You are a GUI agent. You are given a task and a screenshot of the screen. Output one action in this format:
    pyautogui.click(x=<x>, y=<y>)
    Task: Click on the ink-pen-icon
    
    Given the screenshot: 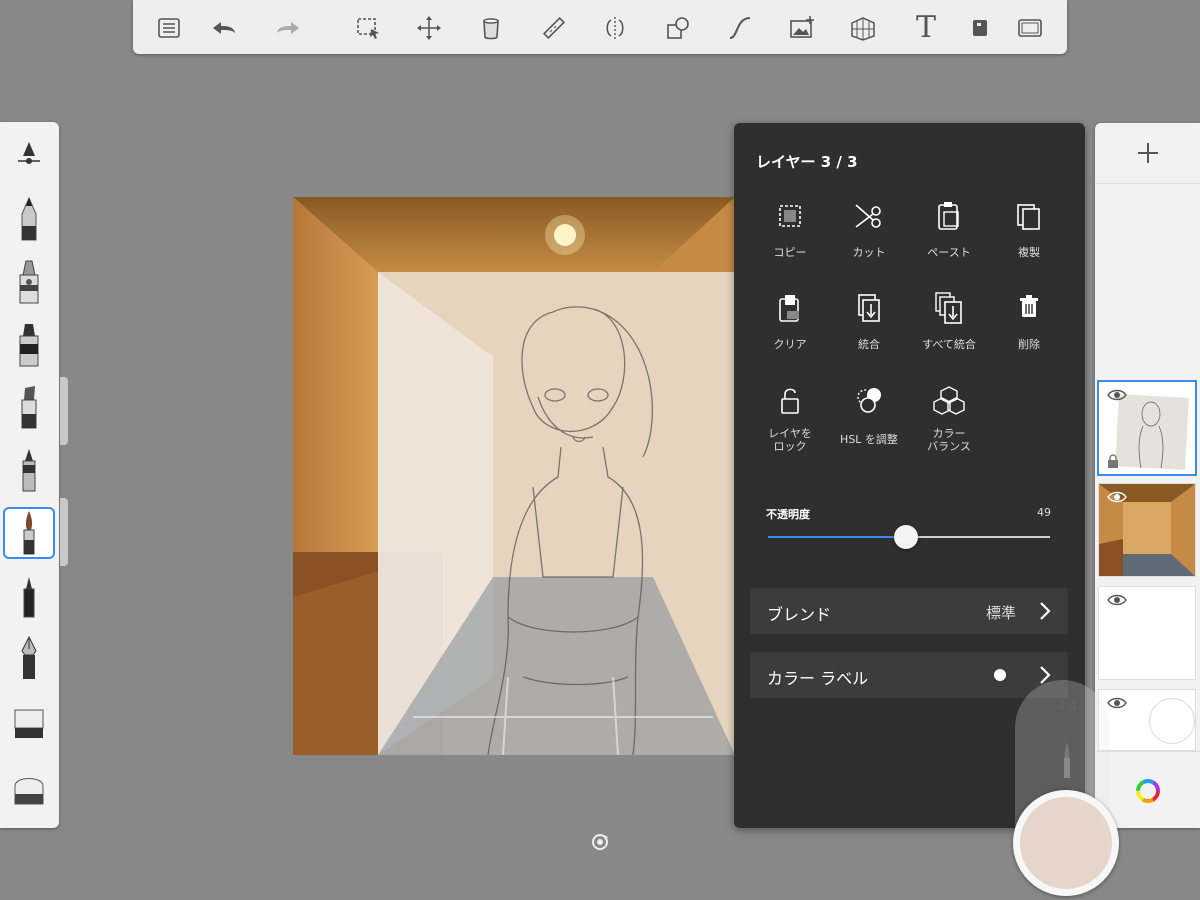 What is the action you would take?
    pyautogui.click(x=29, y=596)
    